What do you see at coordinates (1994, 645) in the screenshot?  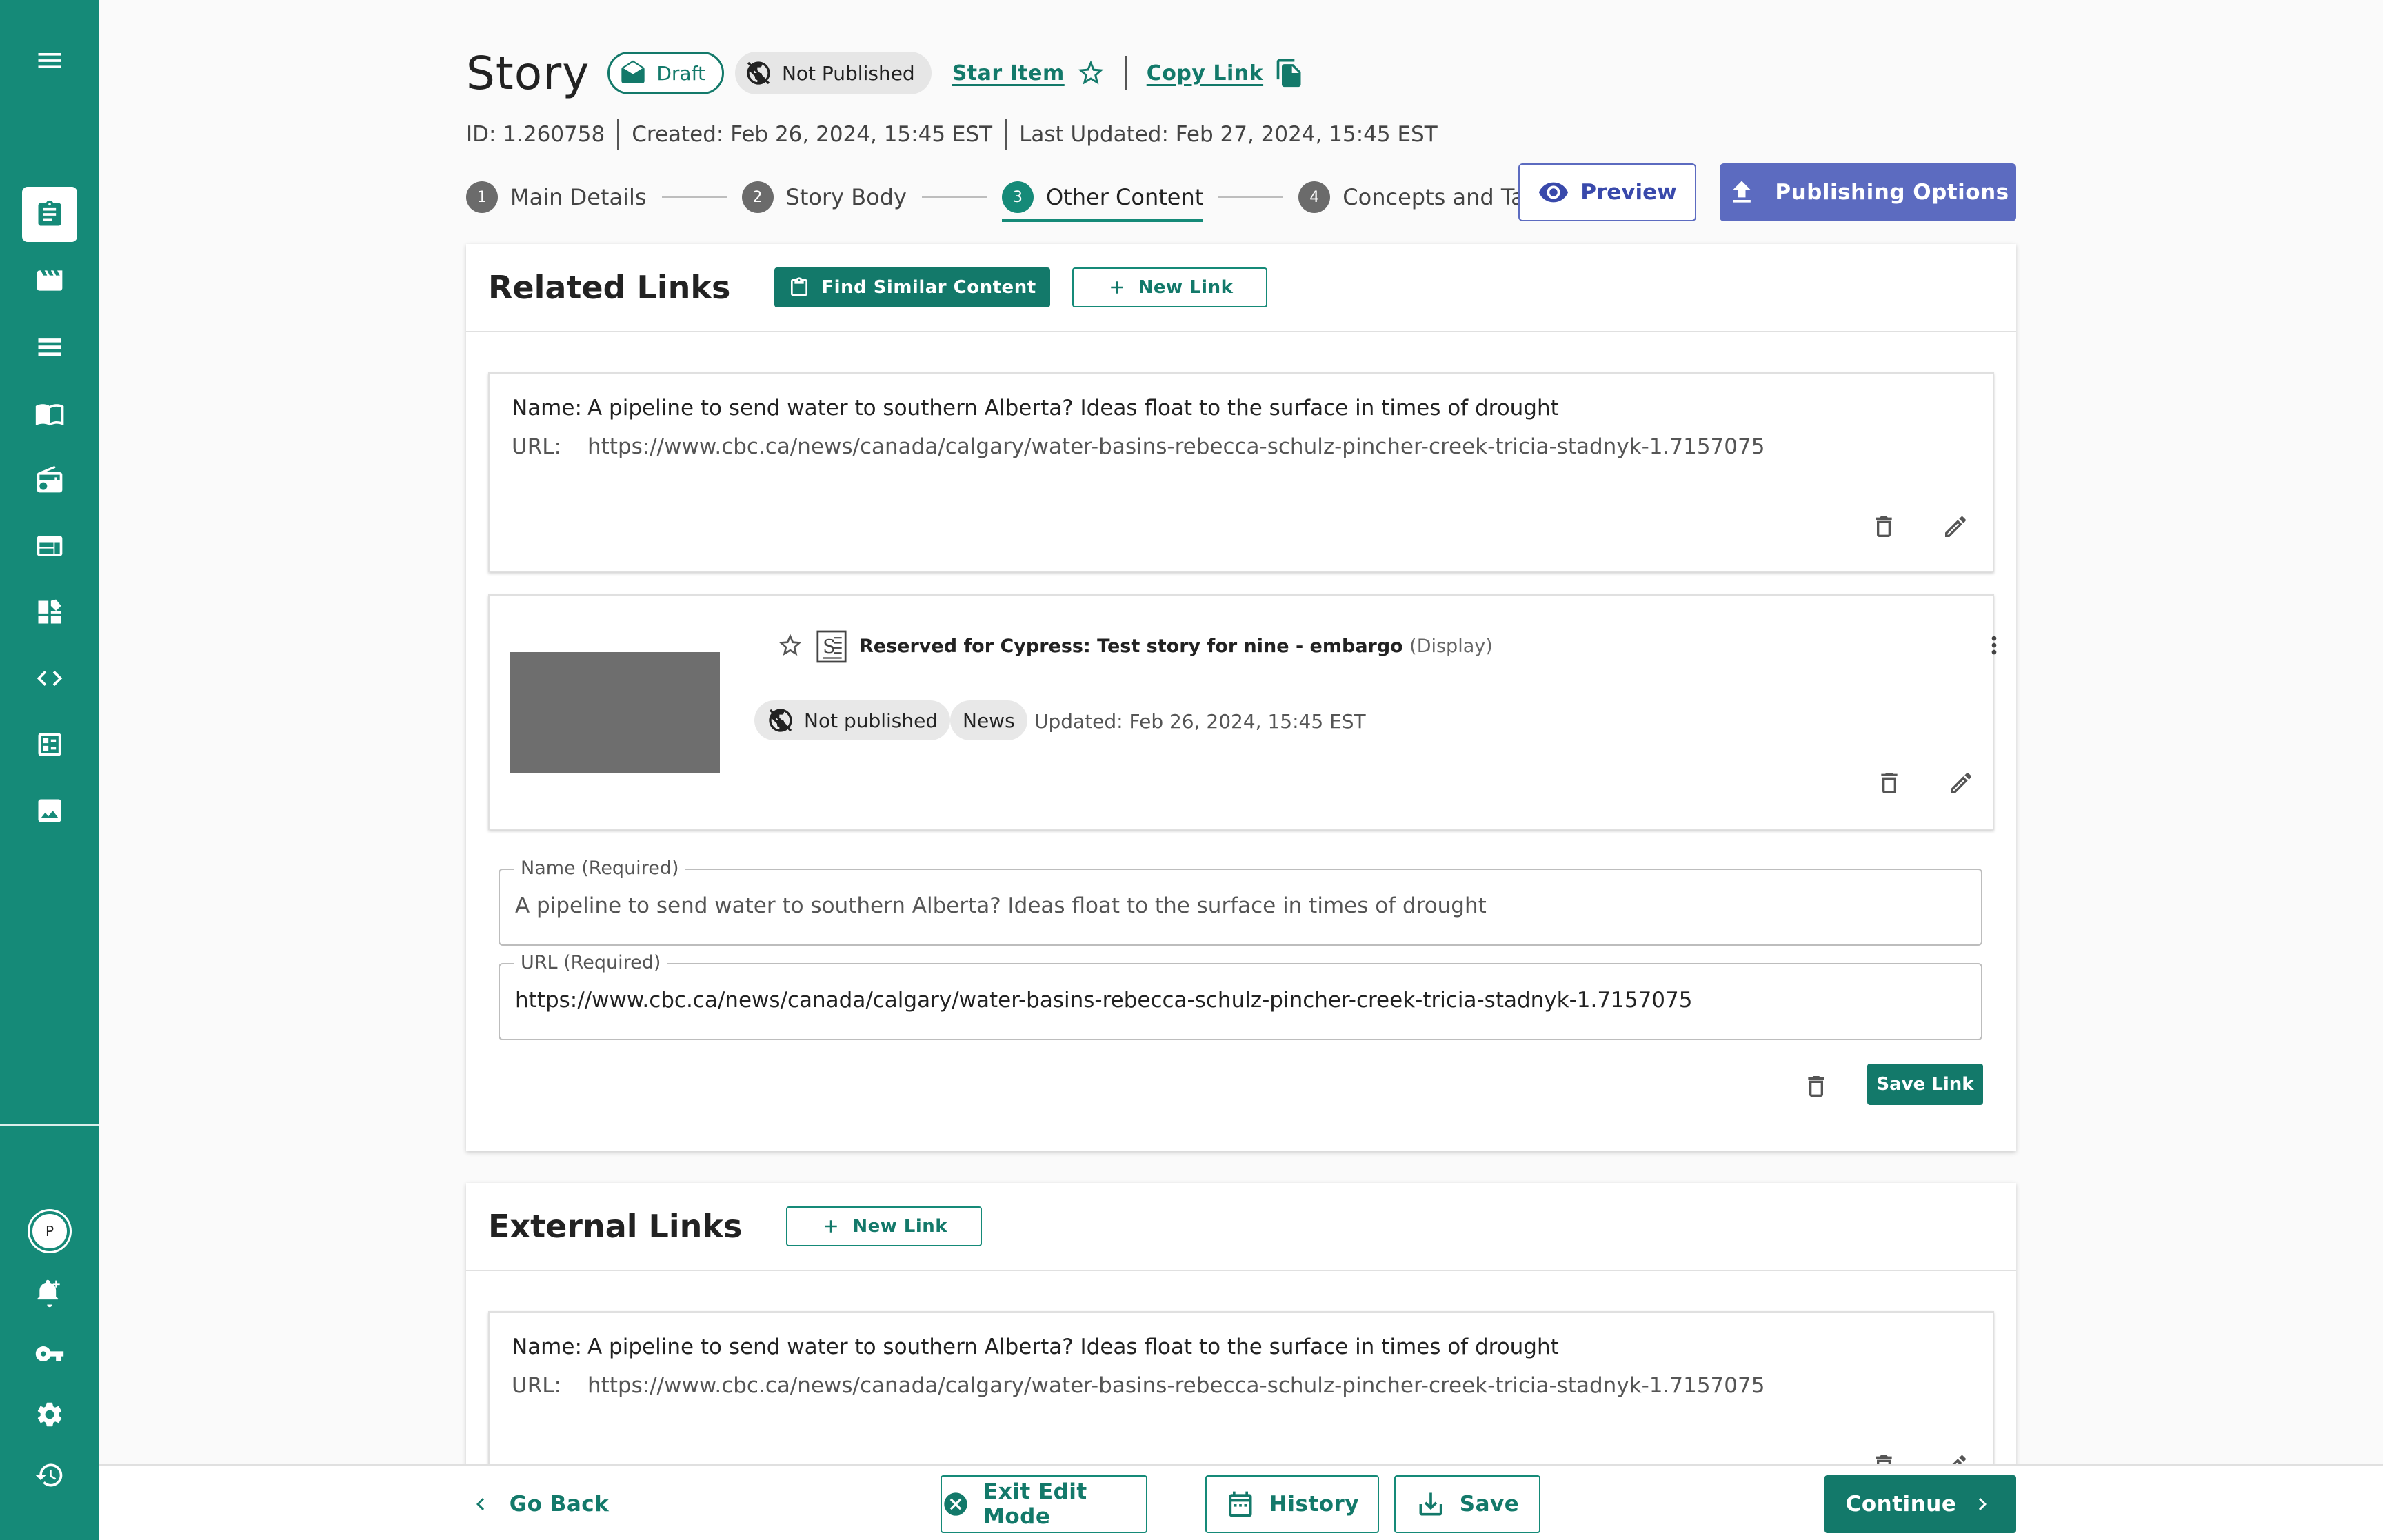 I see `more-vert-icon` at bounding box center [1994, 645].